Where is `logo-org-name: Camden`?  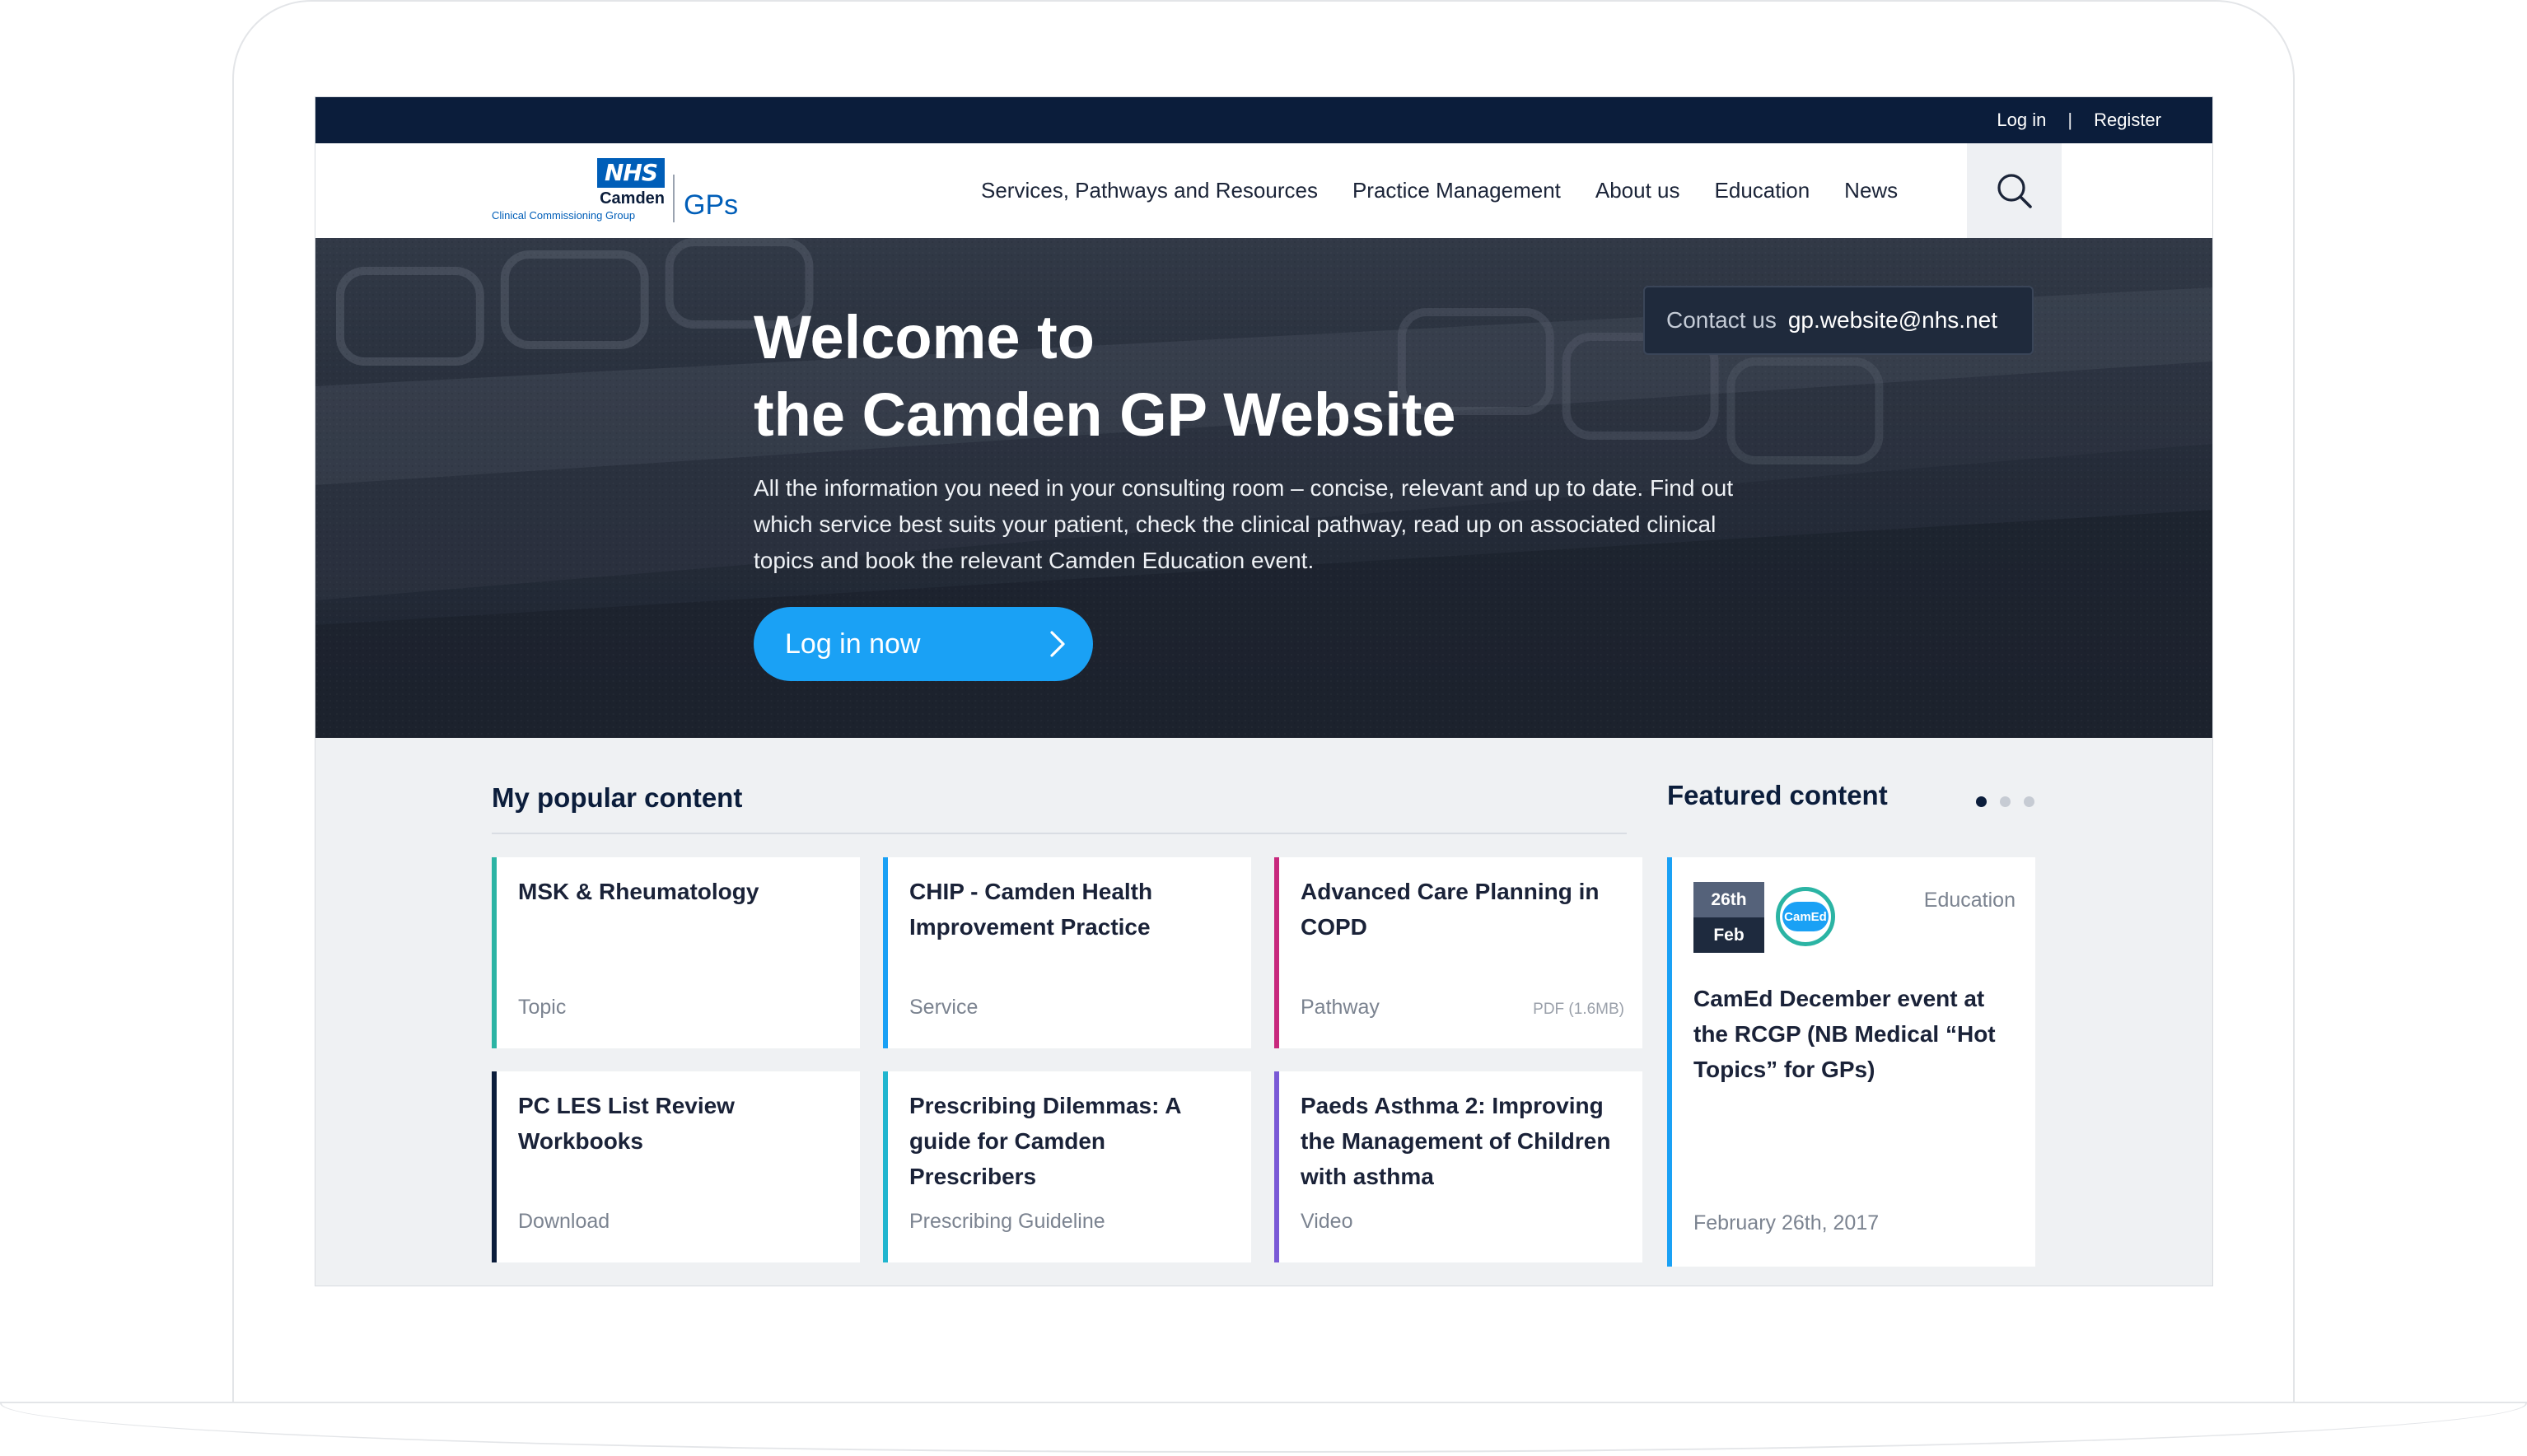
logo-org-name: Camden is located at coordinates (632, 198).